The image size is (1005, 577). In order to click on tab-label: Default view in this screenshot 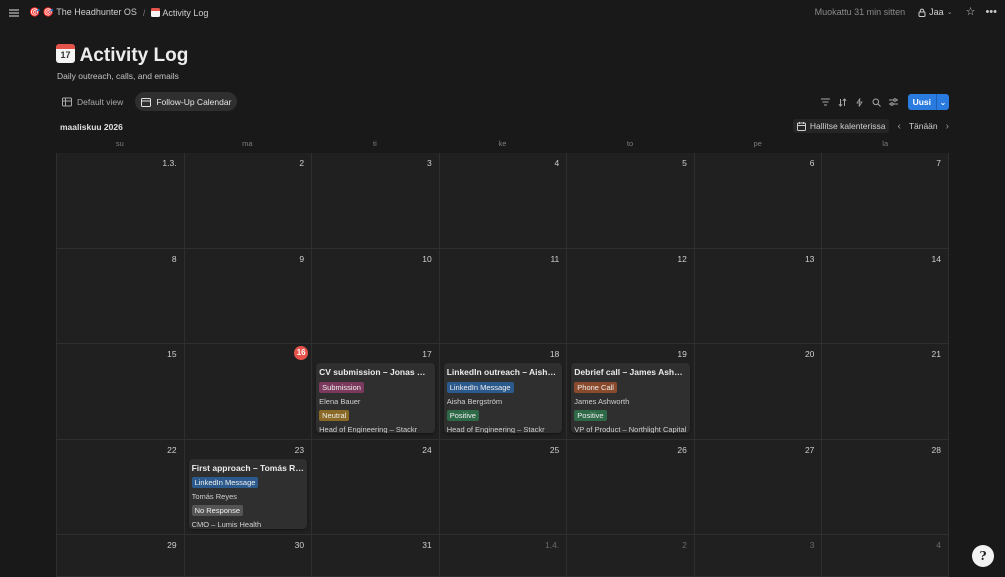, I will do `click(100, 101)`.